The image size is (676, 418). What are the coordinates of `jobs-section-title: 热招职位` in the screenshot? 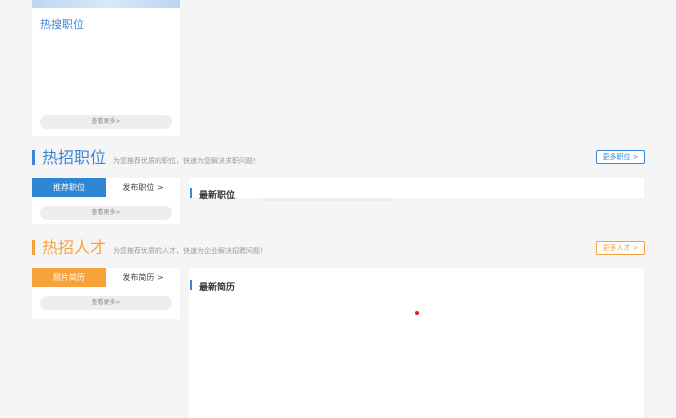 It's located at (74, 157).